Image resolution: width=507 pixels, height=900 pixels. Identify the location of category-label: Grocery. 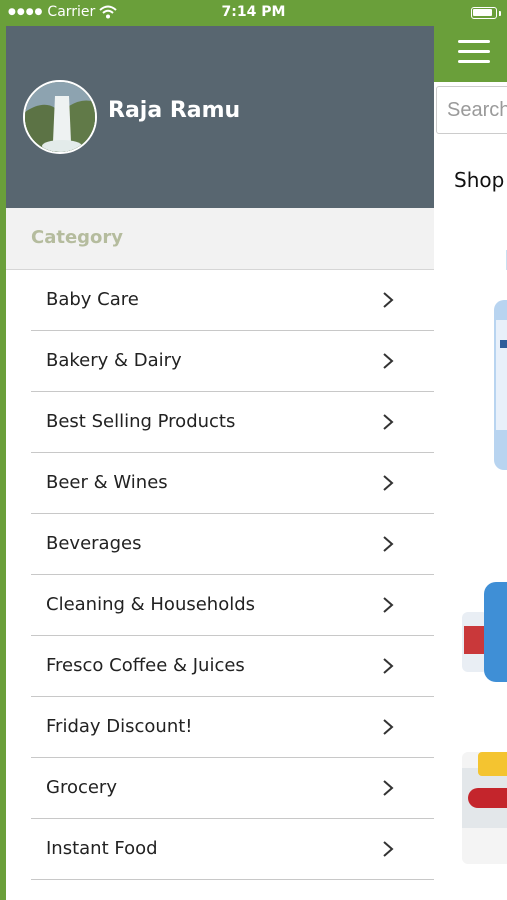
(81, 787).